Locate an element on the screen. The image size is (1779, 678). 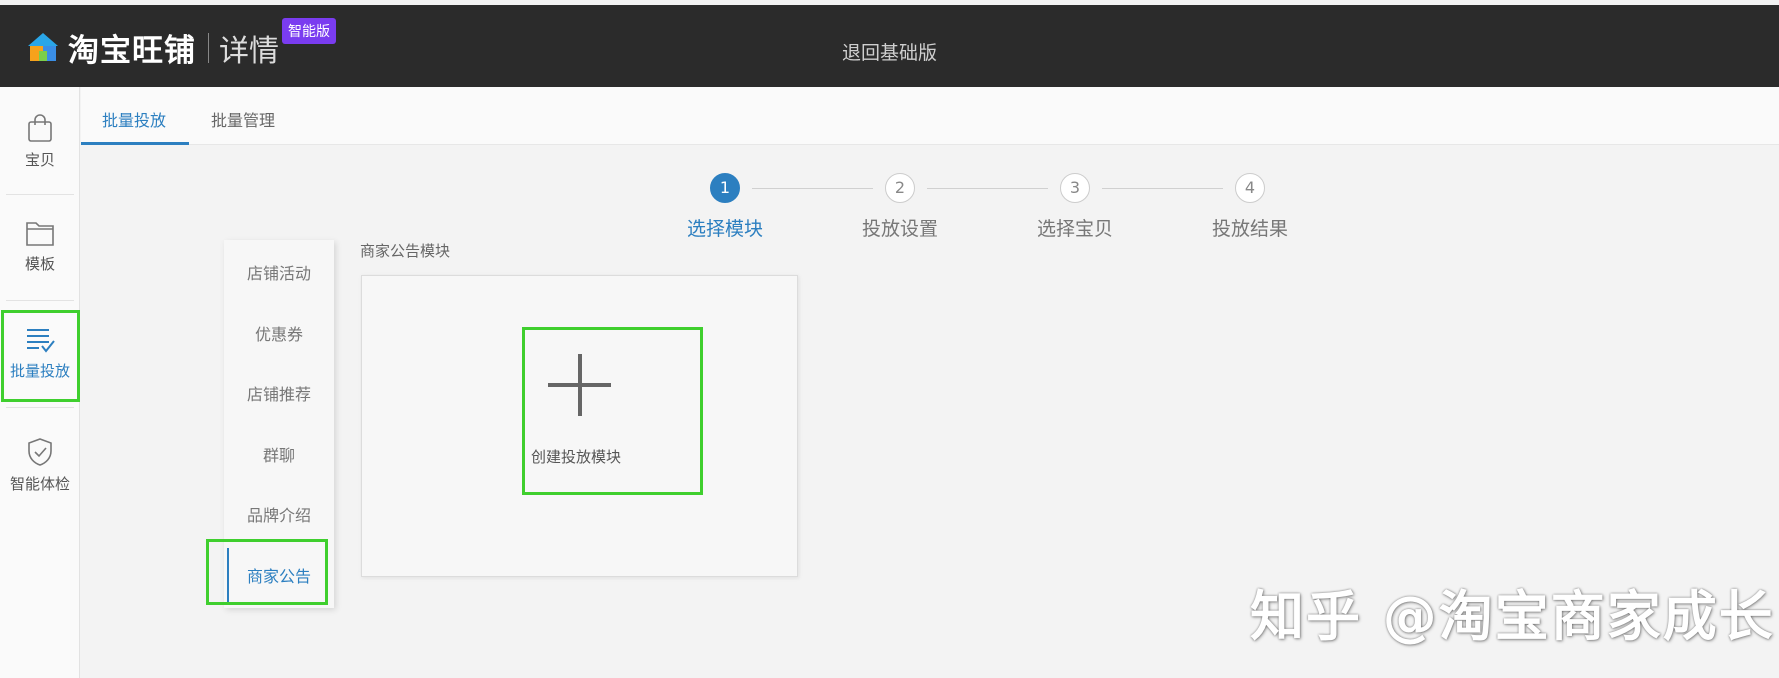
list-check-icon is located at coordinates (41, 341).